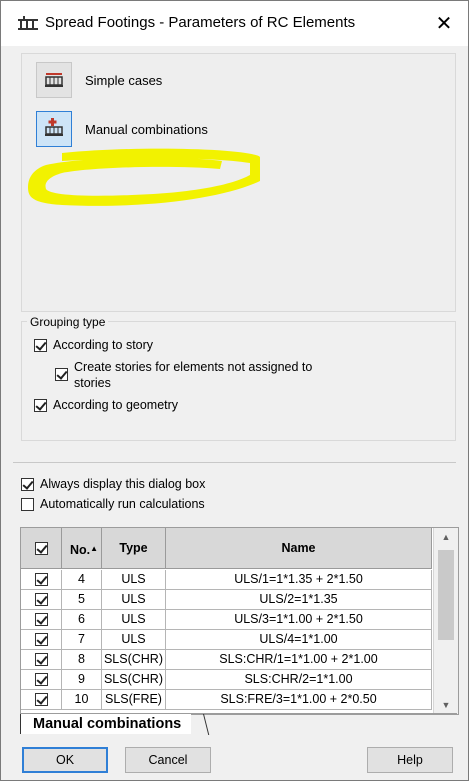 The image size is (469, 781). I want to click on auto-run-label: Automatically run calculations, so click(122, 504).